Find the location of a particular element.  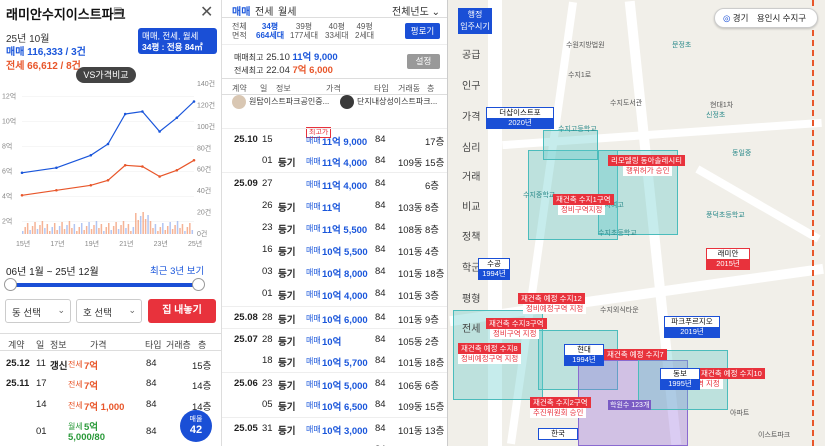

zone-label: 재건축 예정 수지8 is located at coordinates (489, 348).